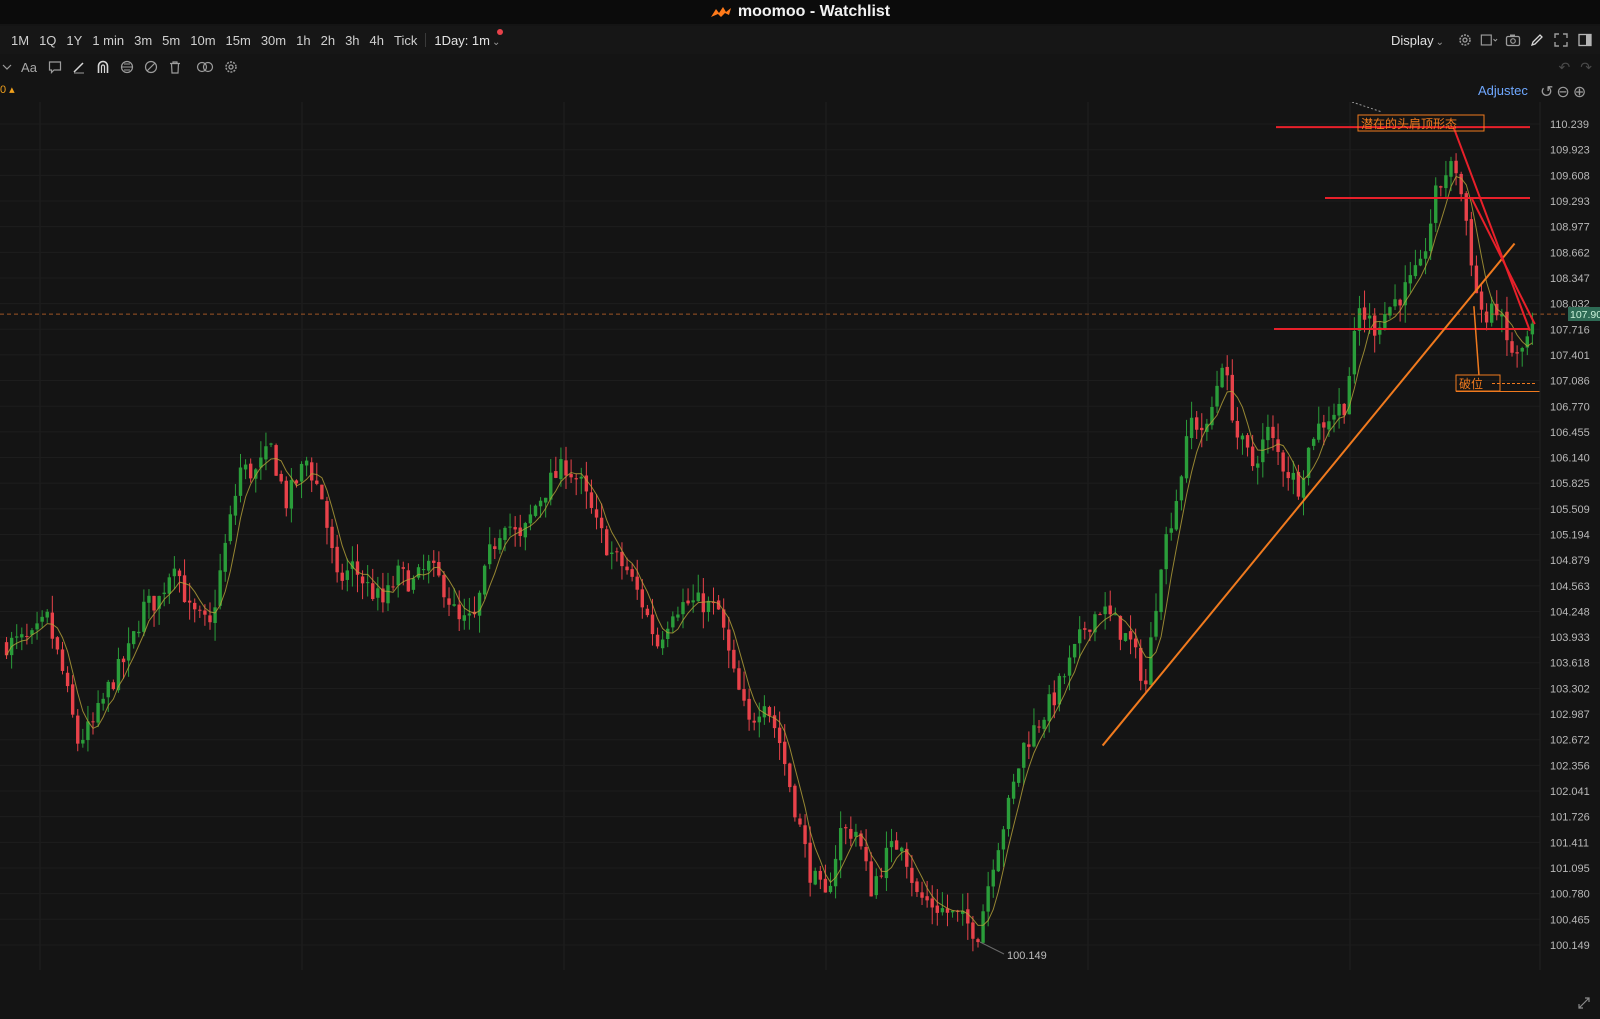 Image resolution: width=1600 pixels, height=1019 pixels. I want to click on trash-icon, so click(175, 67).